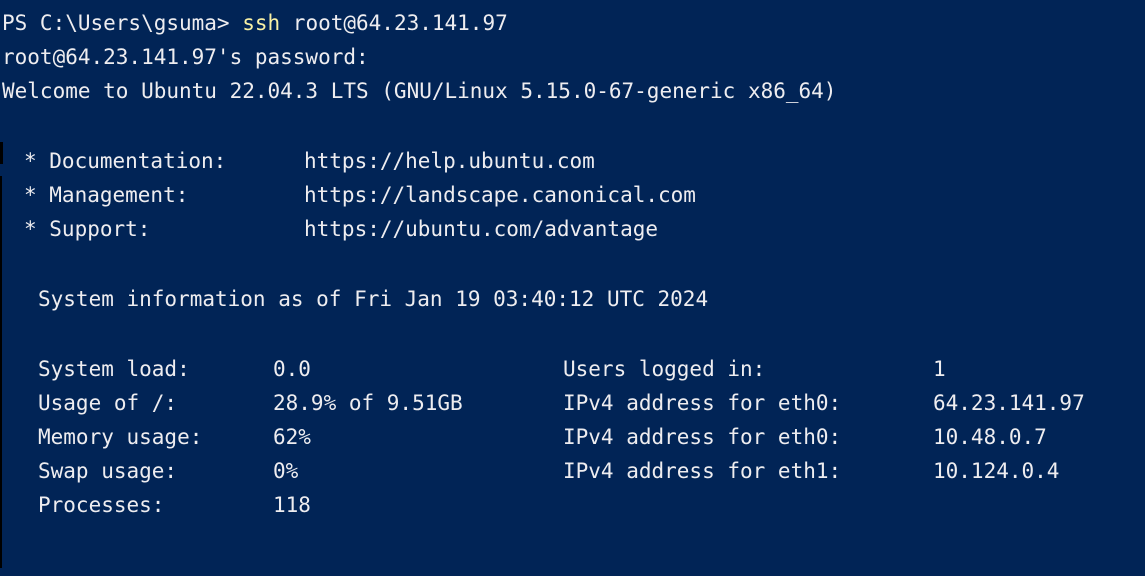  What do you see at coordinates (1009, 403) in the screenshot?
I see `sysinfo-value2: 64.23.141.97` at bounding box center [1009, 403].